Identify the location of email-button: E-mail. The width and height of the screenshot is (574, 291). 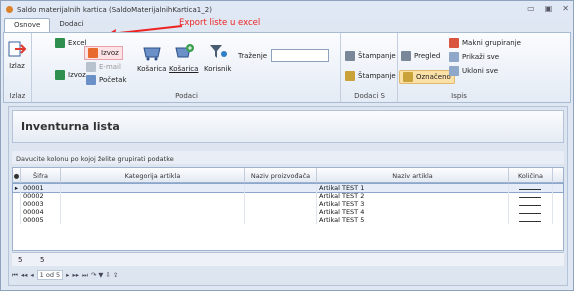
(103, 67).